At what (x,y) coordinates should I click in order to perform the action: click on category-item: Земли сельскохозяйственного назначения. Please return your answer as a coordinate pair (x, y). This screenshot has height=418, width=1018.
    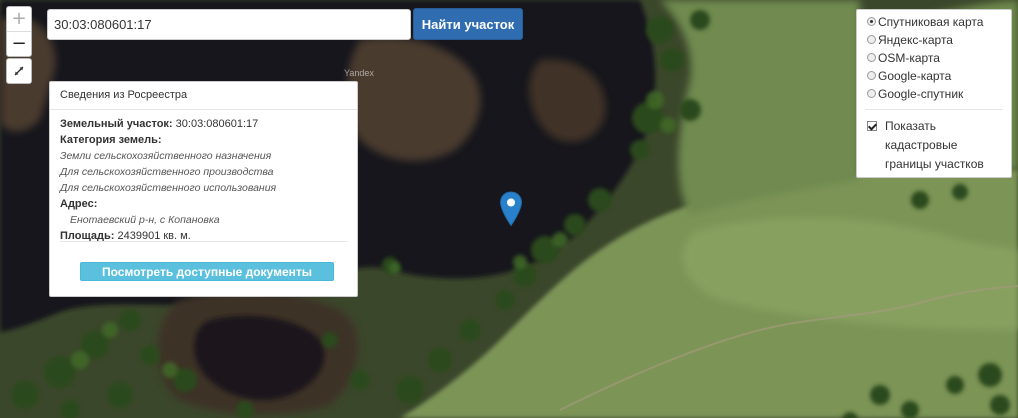
    Looking at the image, I should click on (166, 156).